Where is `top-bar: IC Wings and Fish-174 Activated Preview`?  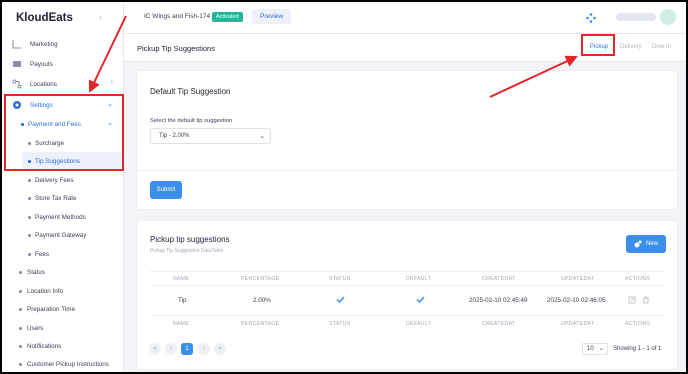 top-bar: IC Wings and Fish-174 Activated Preview is located at coordinates (405, 18).